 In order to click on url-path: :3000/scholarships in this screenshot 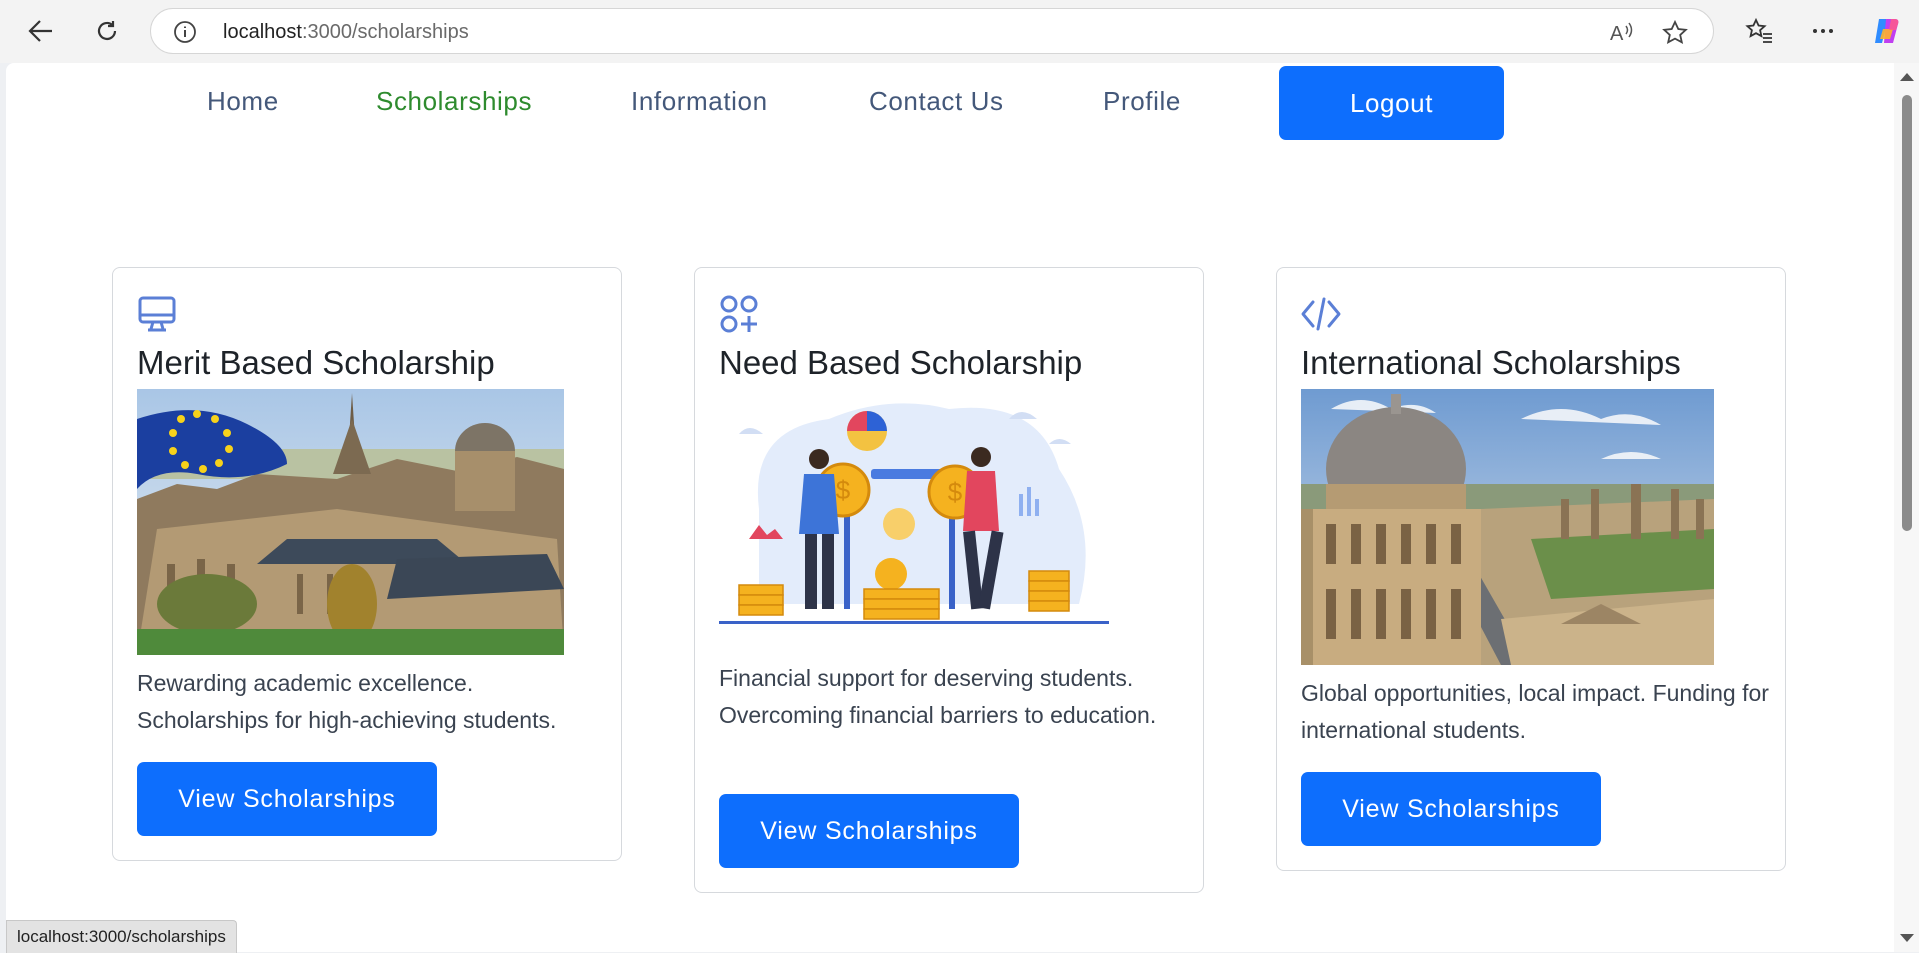, I will do `click(385, 32)`.